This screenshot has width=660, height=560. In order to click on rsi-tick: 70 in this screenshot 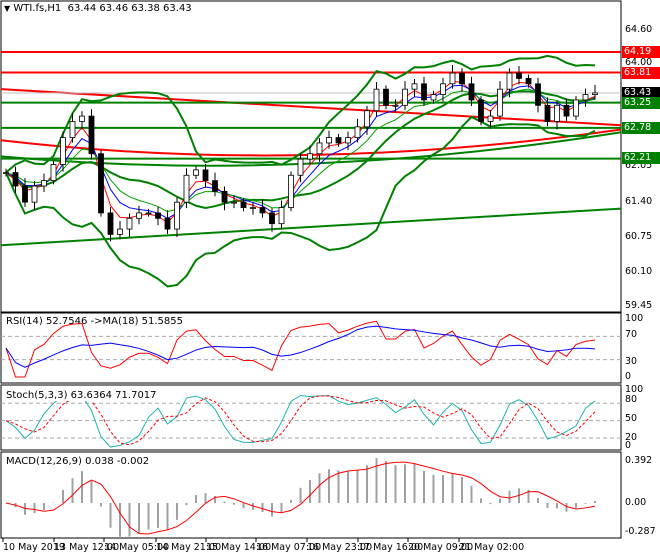, I will do `click(631, 334)`.